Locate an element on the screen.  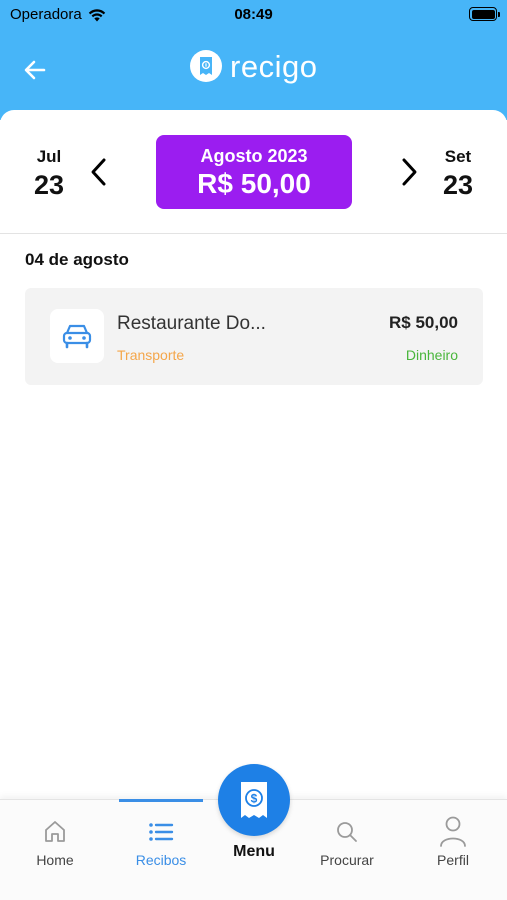
current-month-total: R$ 50,00 is located at coordinates (254, 183).